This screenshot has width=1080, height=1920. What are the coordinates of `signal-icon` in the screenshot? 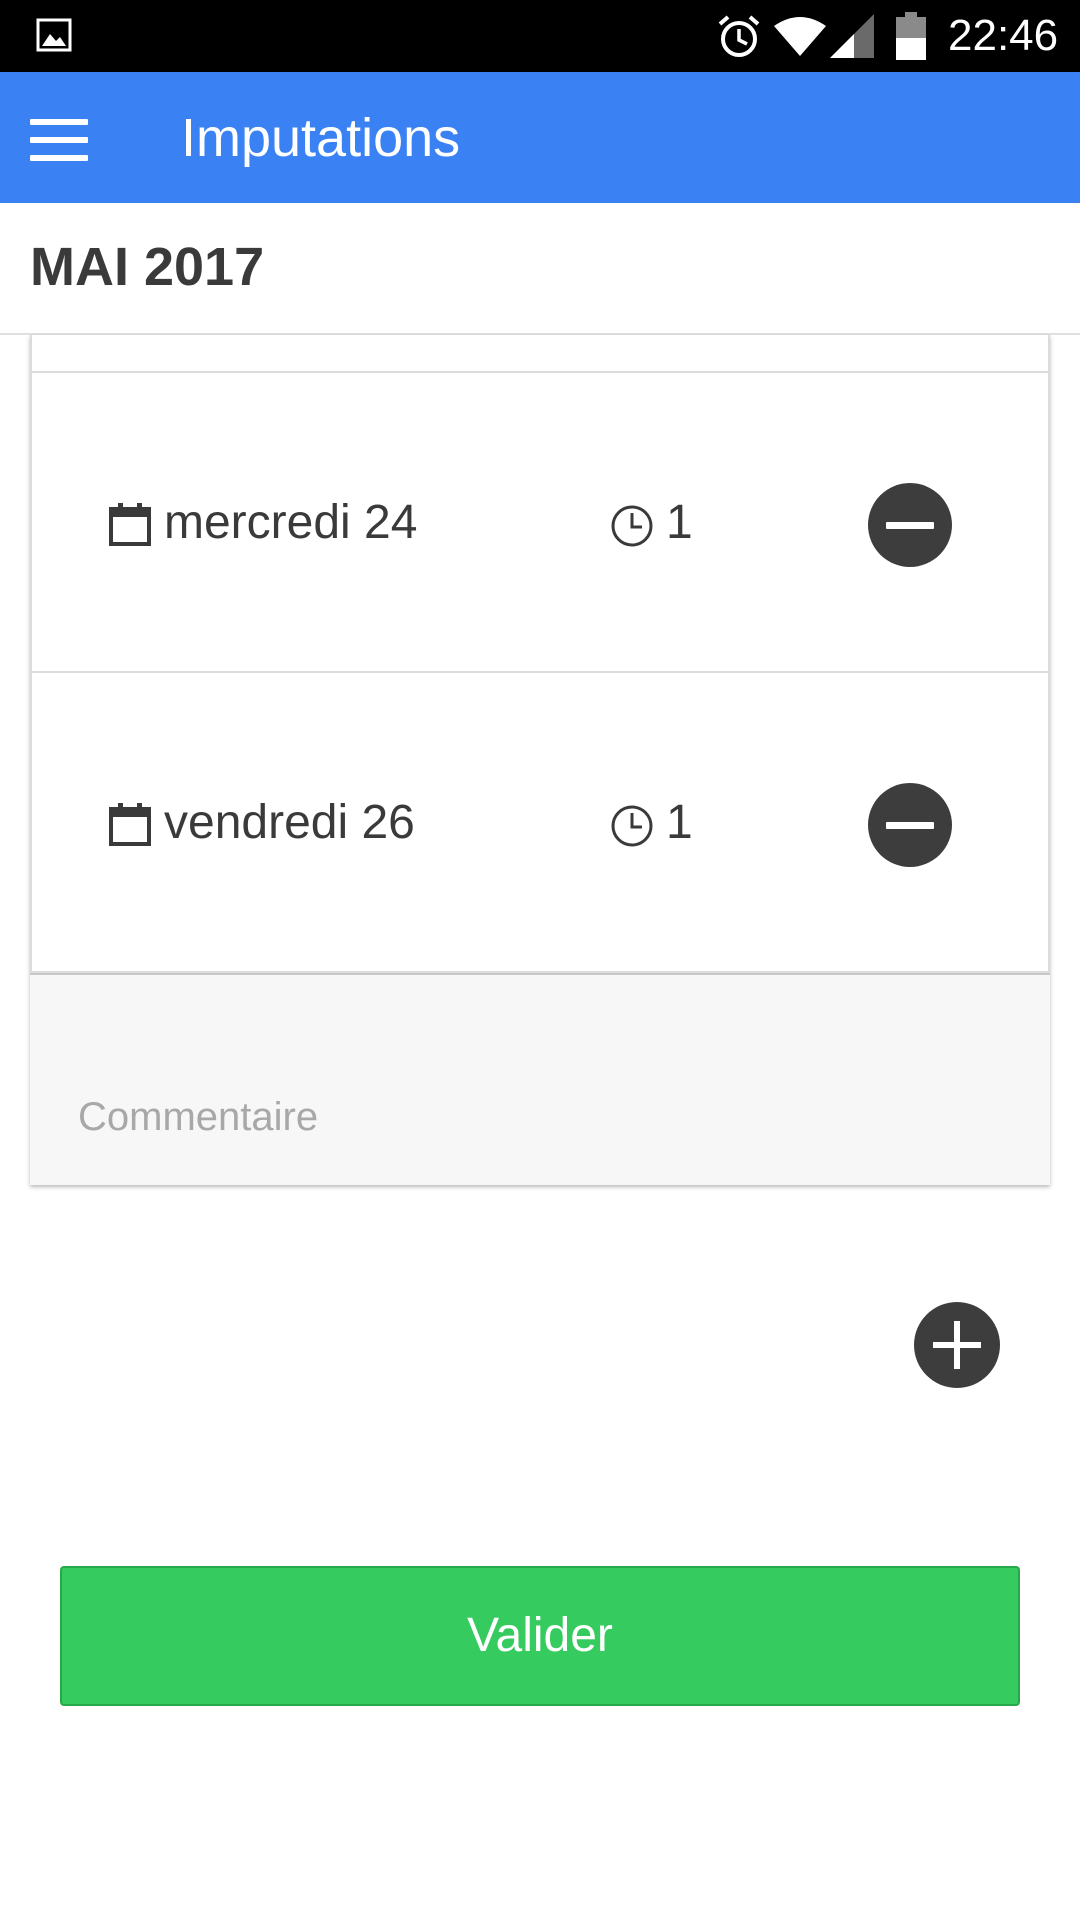 It's located at (852, 36).